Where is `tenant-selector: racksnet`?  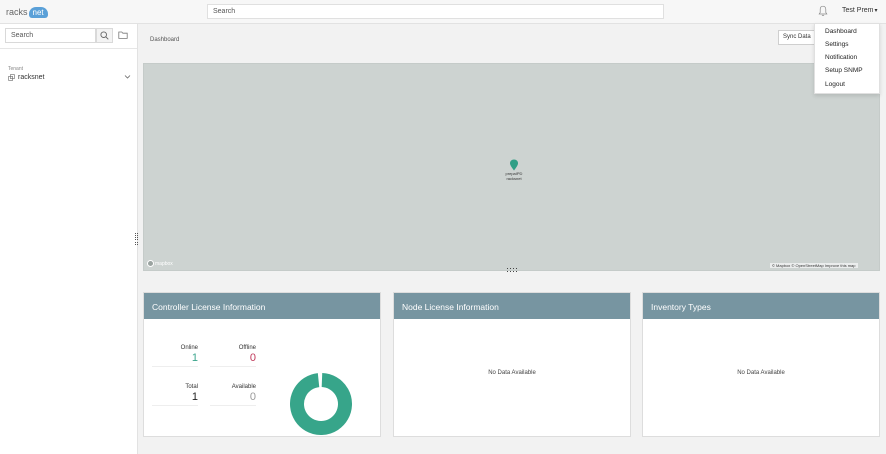
tenant-selector: racksnet is located at coordinates (26, 77).